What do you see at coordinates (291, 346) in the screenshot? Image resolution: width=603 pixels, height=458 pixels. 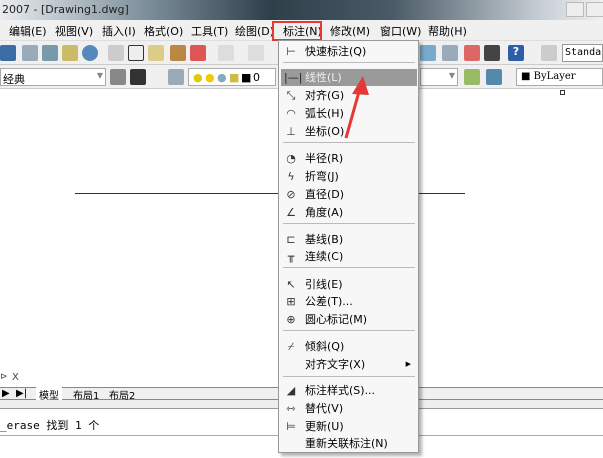 I see `oblique-icon: ⌿` at bounding box center [291, 346].